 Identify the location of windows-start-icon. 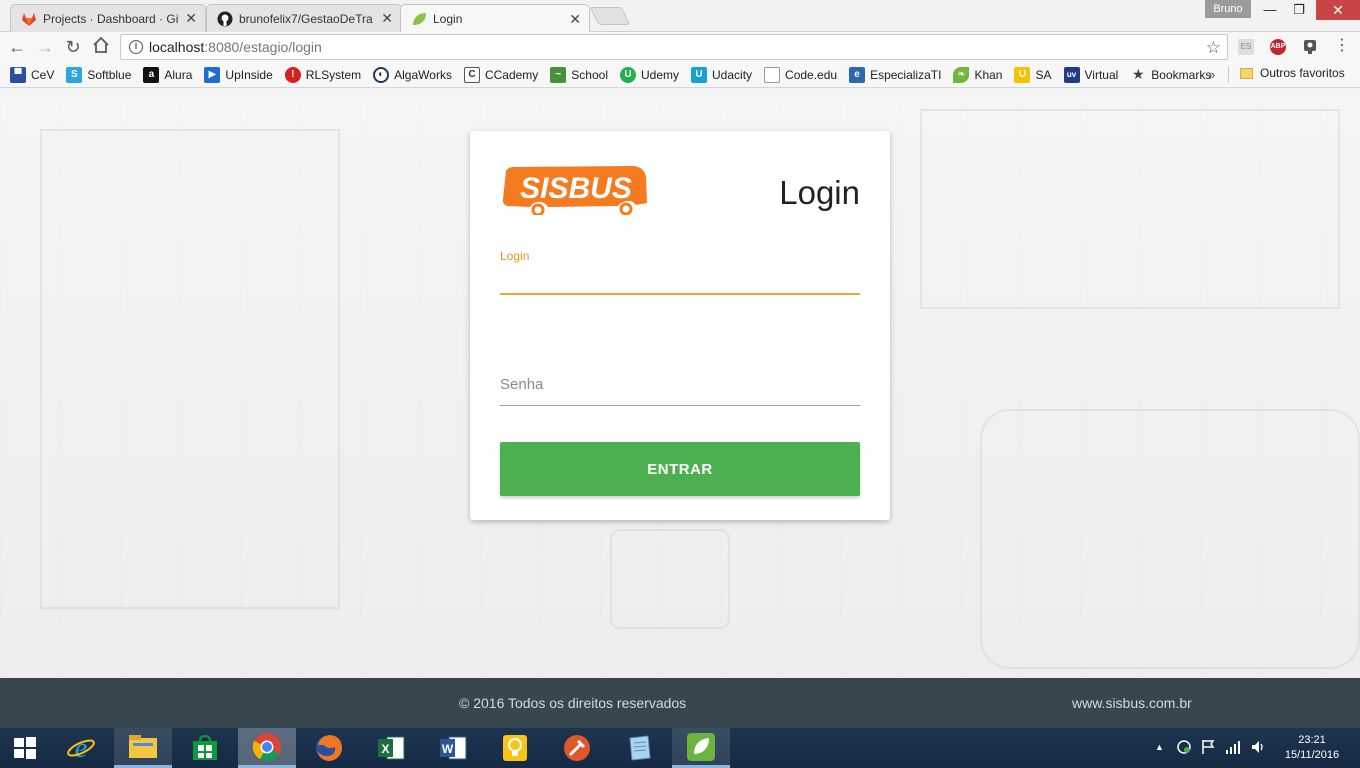
(25, 748).